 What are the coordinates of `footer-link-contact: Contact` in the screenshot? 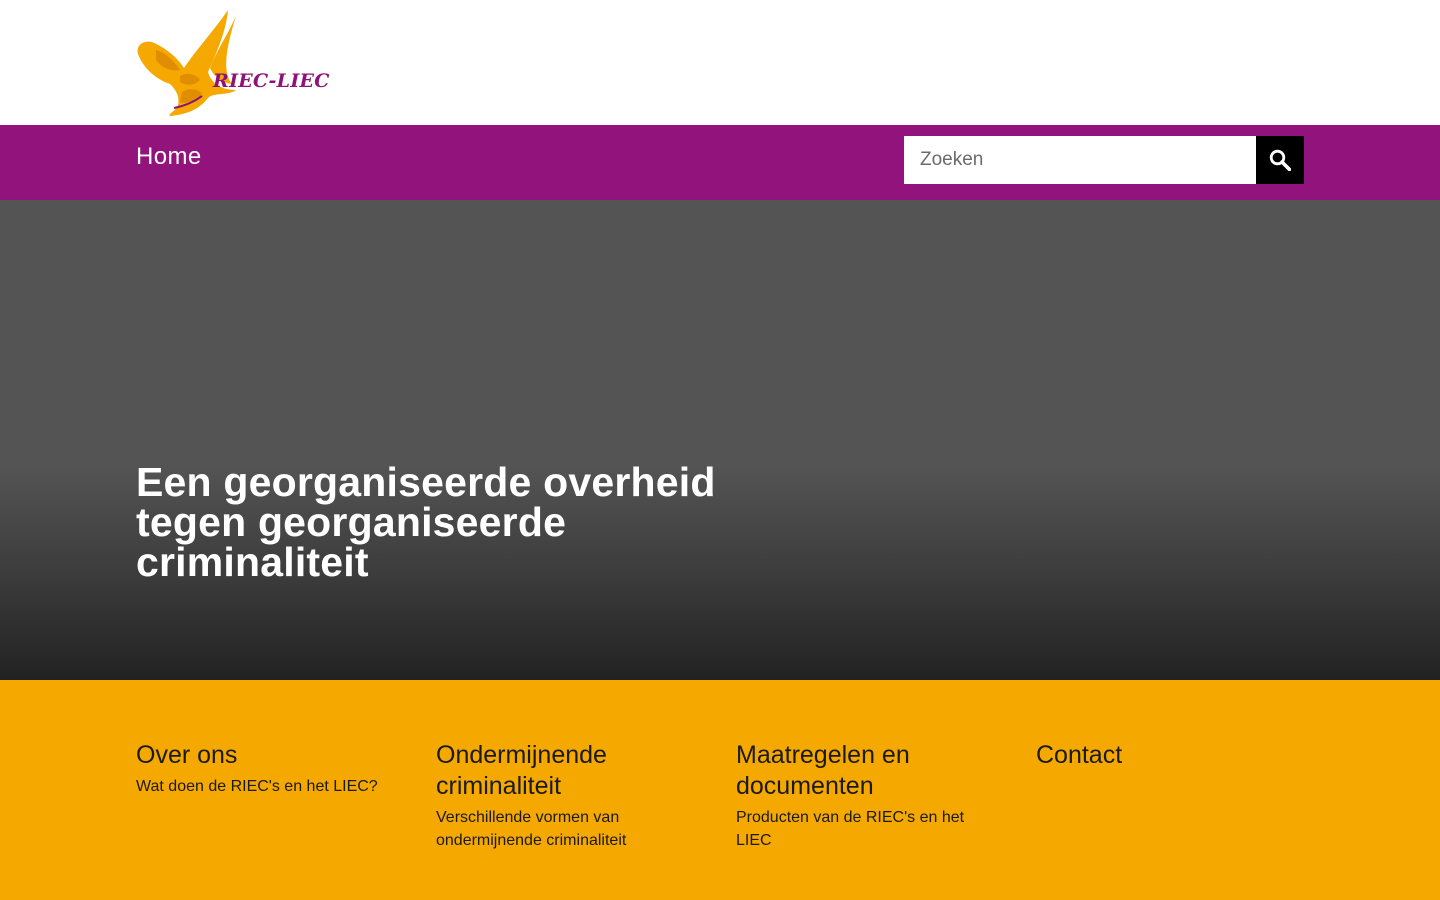 It's located at (1166, 755).